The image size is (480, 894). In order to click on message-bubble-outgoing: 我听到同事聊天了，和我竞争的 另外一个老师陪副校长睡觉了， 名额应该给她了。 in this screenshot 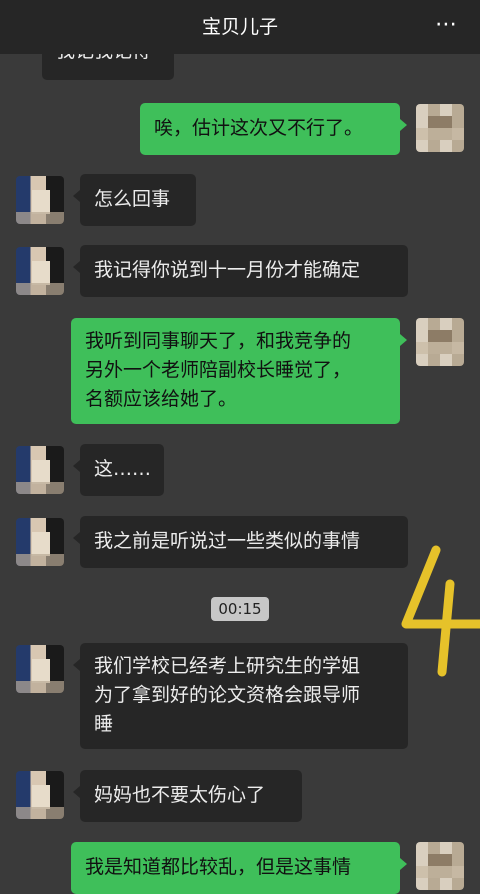, I will do `click(239, 371)`.